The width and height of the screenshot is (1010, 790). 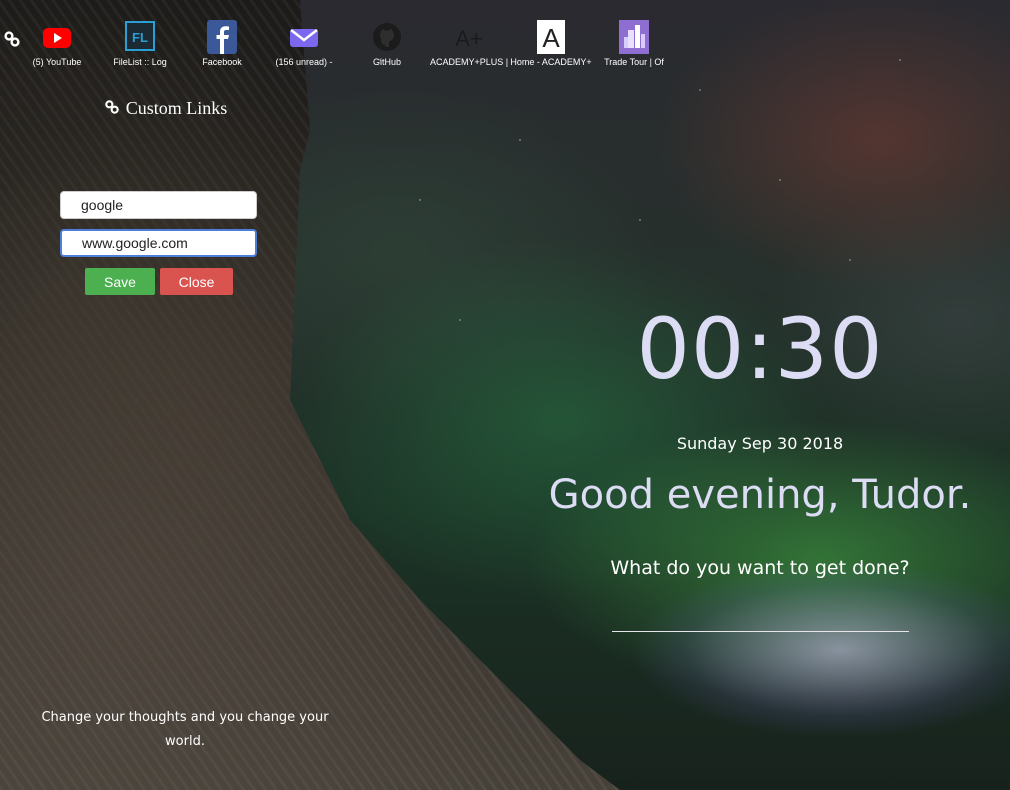 I want to click on bookmark-label: Trade Tour | Of, so click(x=634, y=62).